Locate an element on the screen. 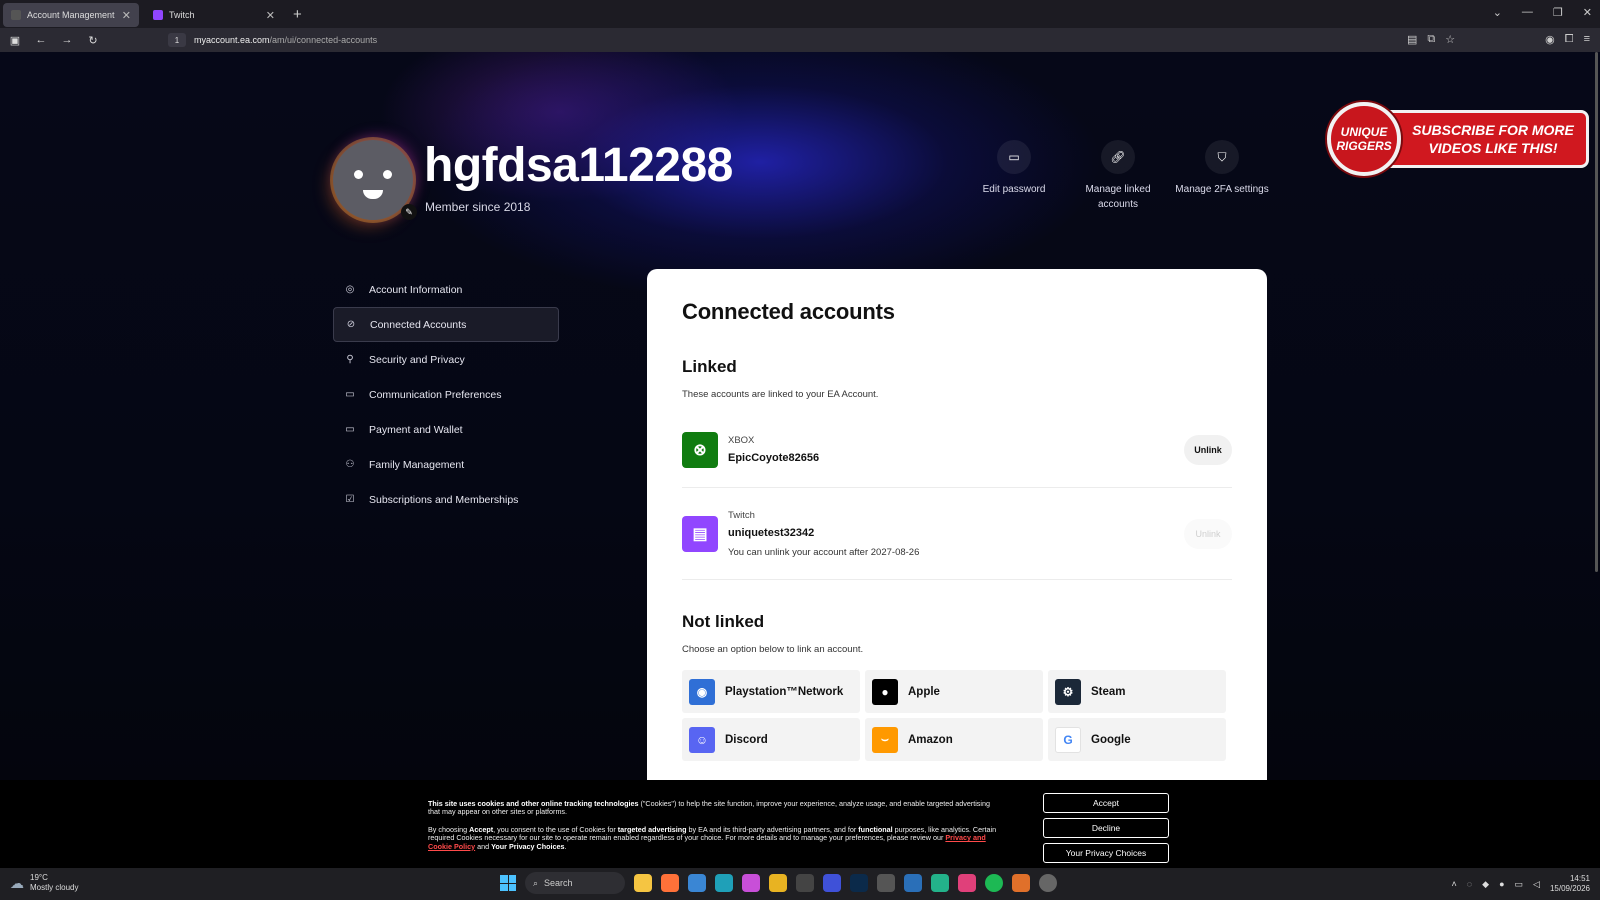 The width and height of the screenshot is (1600, 900). mail-icon is located at coordinates (697, 883).